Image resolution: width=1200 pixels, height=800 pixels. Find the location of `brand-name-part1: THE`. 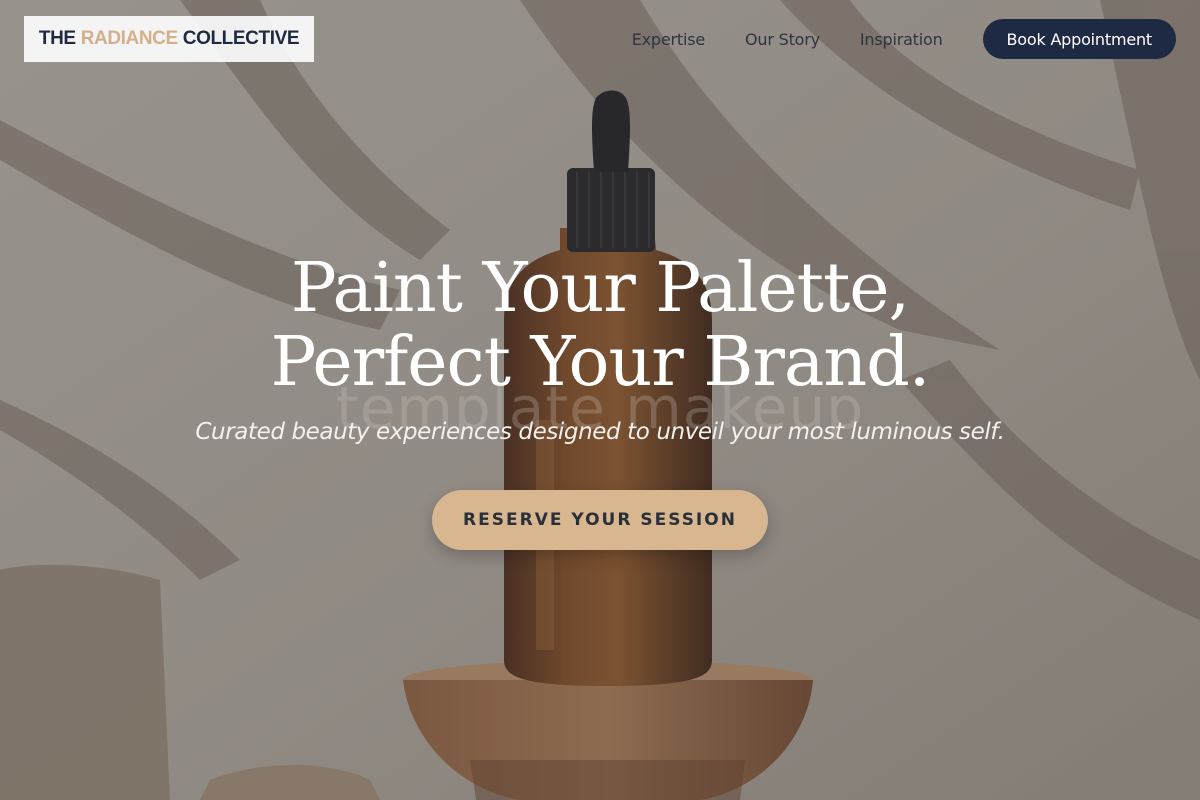

brand-name-part1: THE is located at coordinates (57, 38).